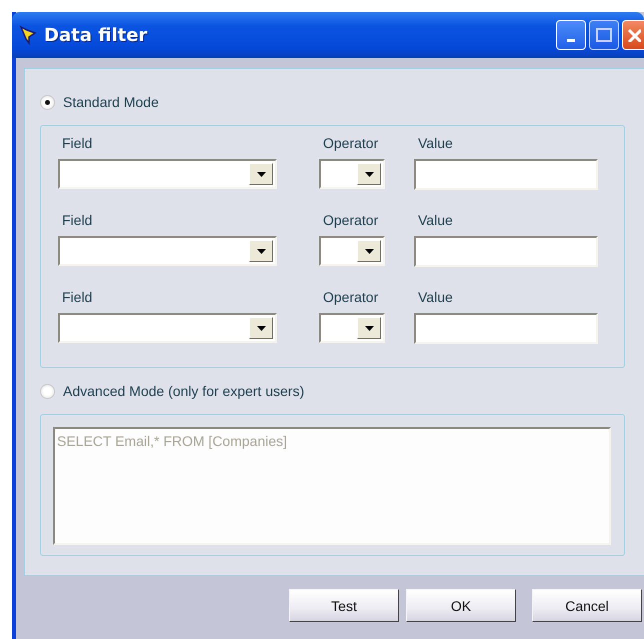 The width and height of the screenshot is (644, 639). I want to click on maximize-button, so click(604, 35).